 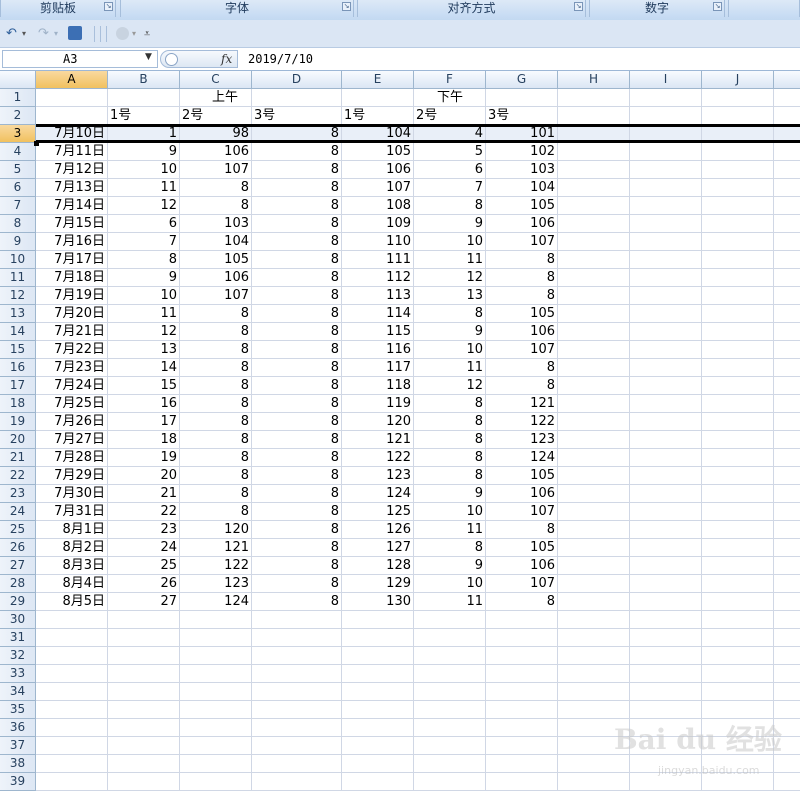 What do you see at coordinates (378, 314) in the screenshot?
I see `value-cell: 114` at bounding box center [378, 314].